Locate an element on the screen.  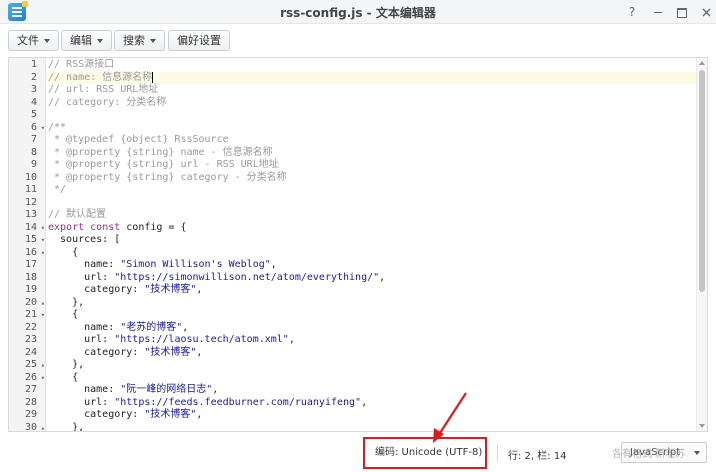
code-line-content: url: "https://laosu.tech/atom.xml", is located at coordinates (170, 339).